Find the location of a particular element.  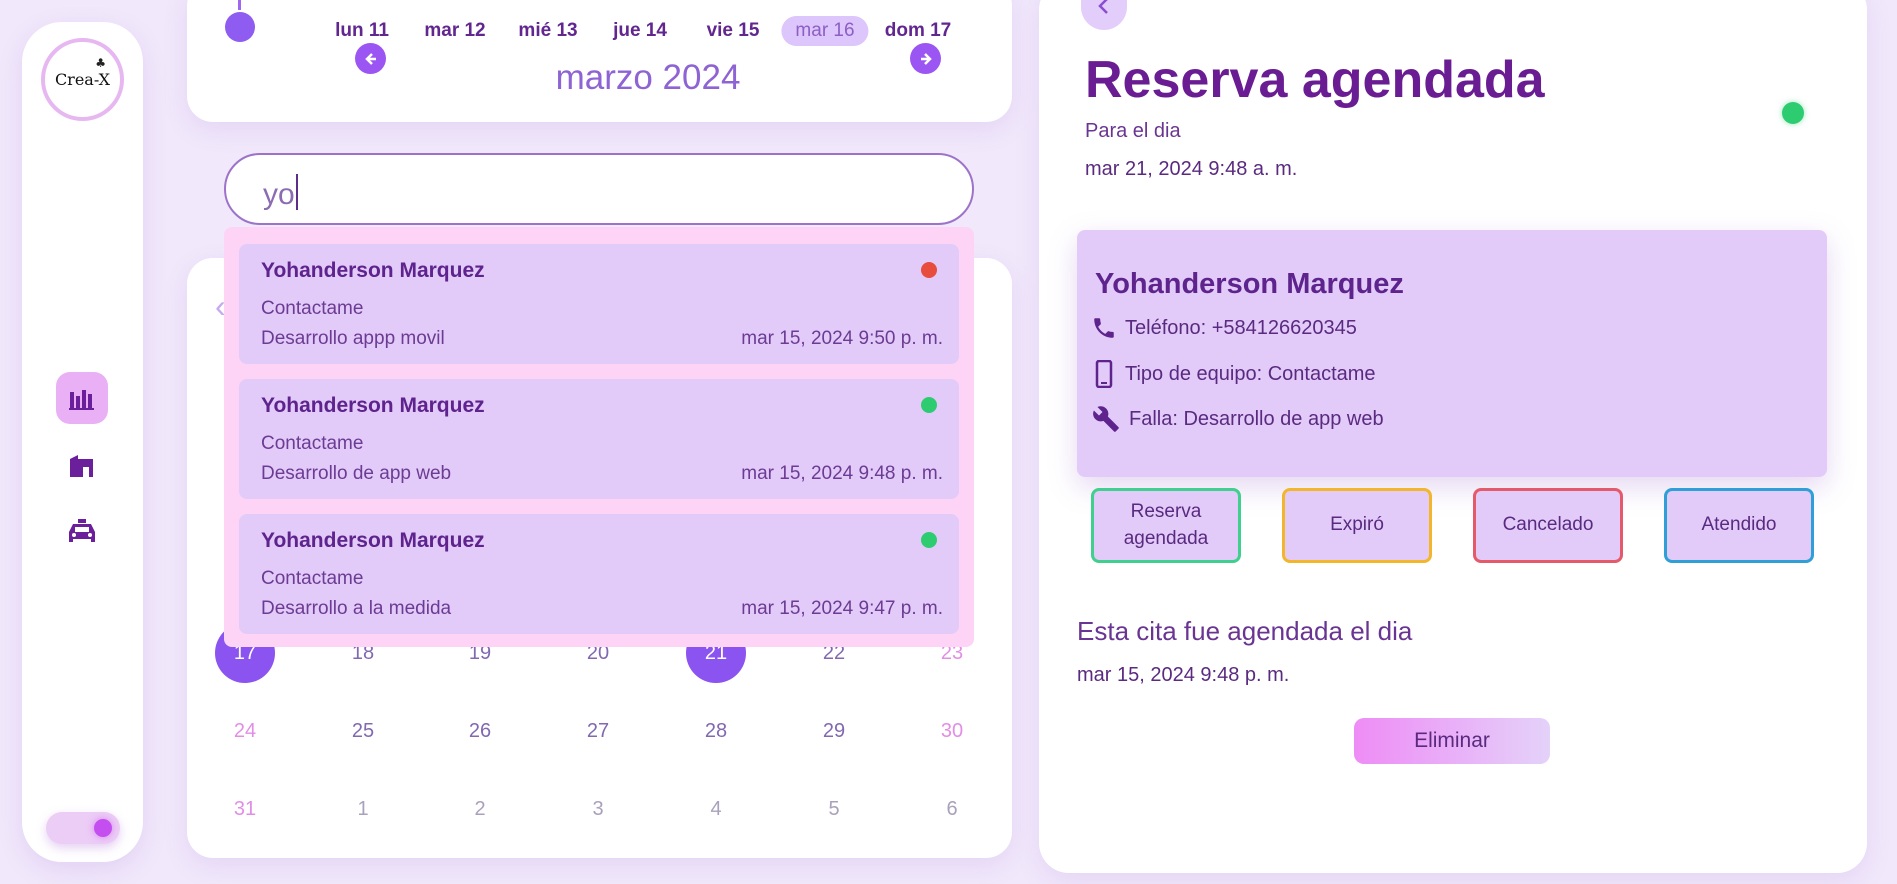

sidebar-item-car is located at coordinates (82, 532).